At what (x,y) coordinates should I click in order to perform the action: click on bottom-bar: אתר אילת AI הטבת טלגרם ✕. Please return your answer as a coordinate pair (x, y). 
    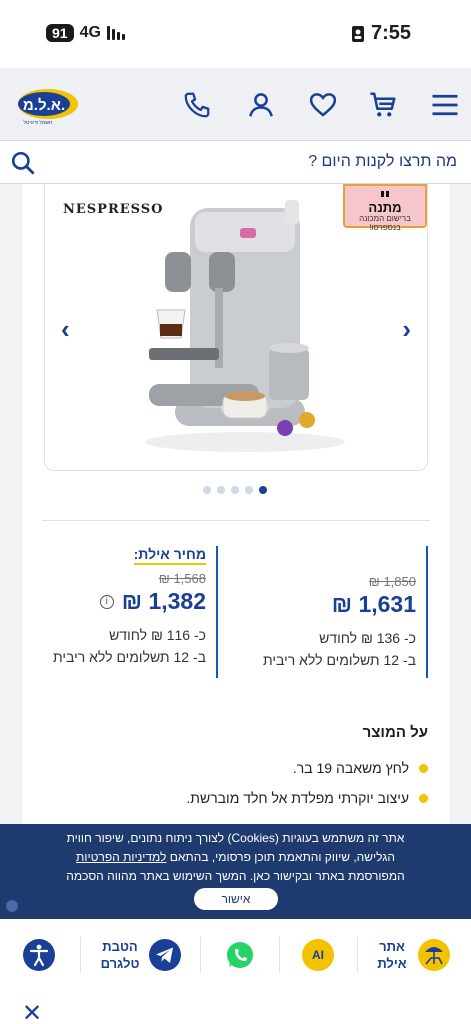
    Looking at the image, I should click on (235, 971).